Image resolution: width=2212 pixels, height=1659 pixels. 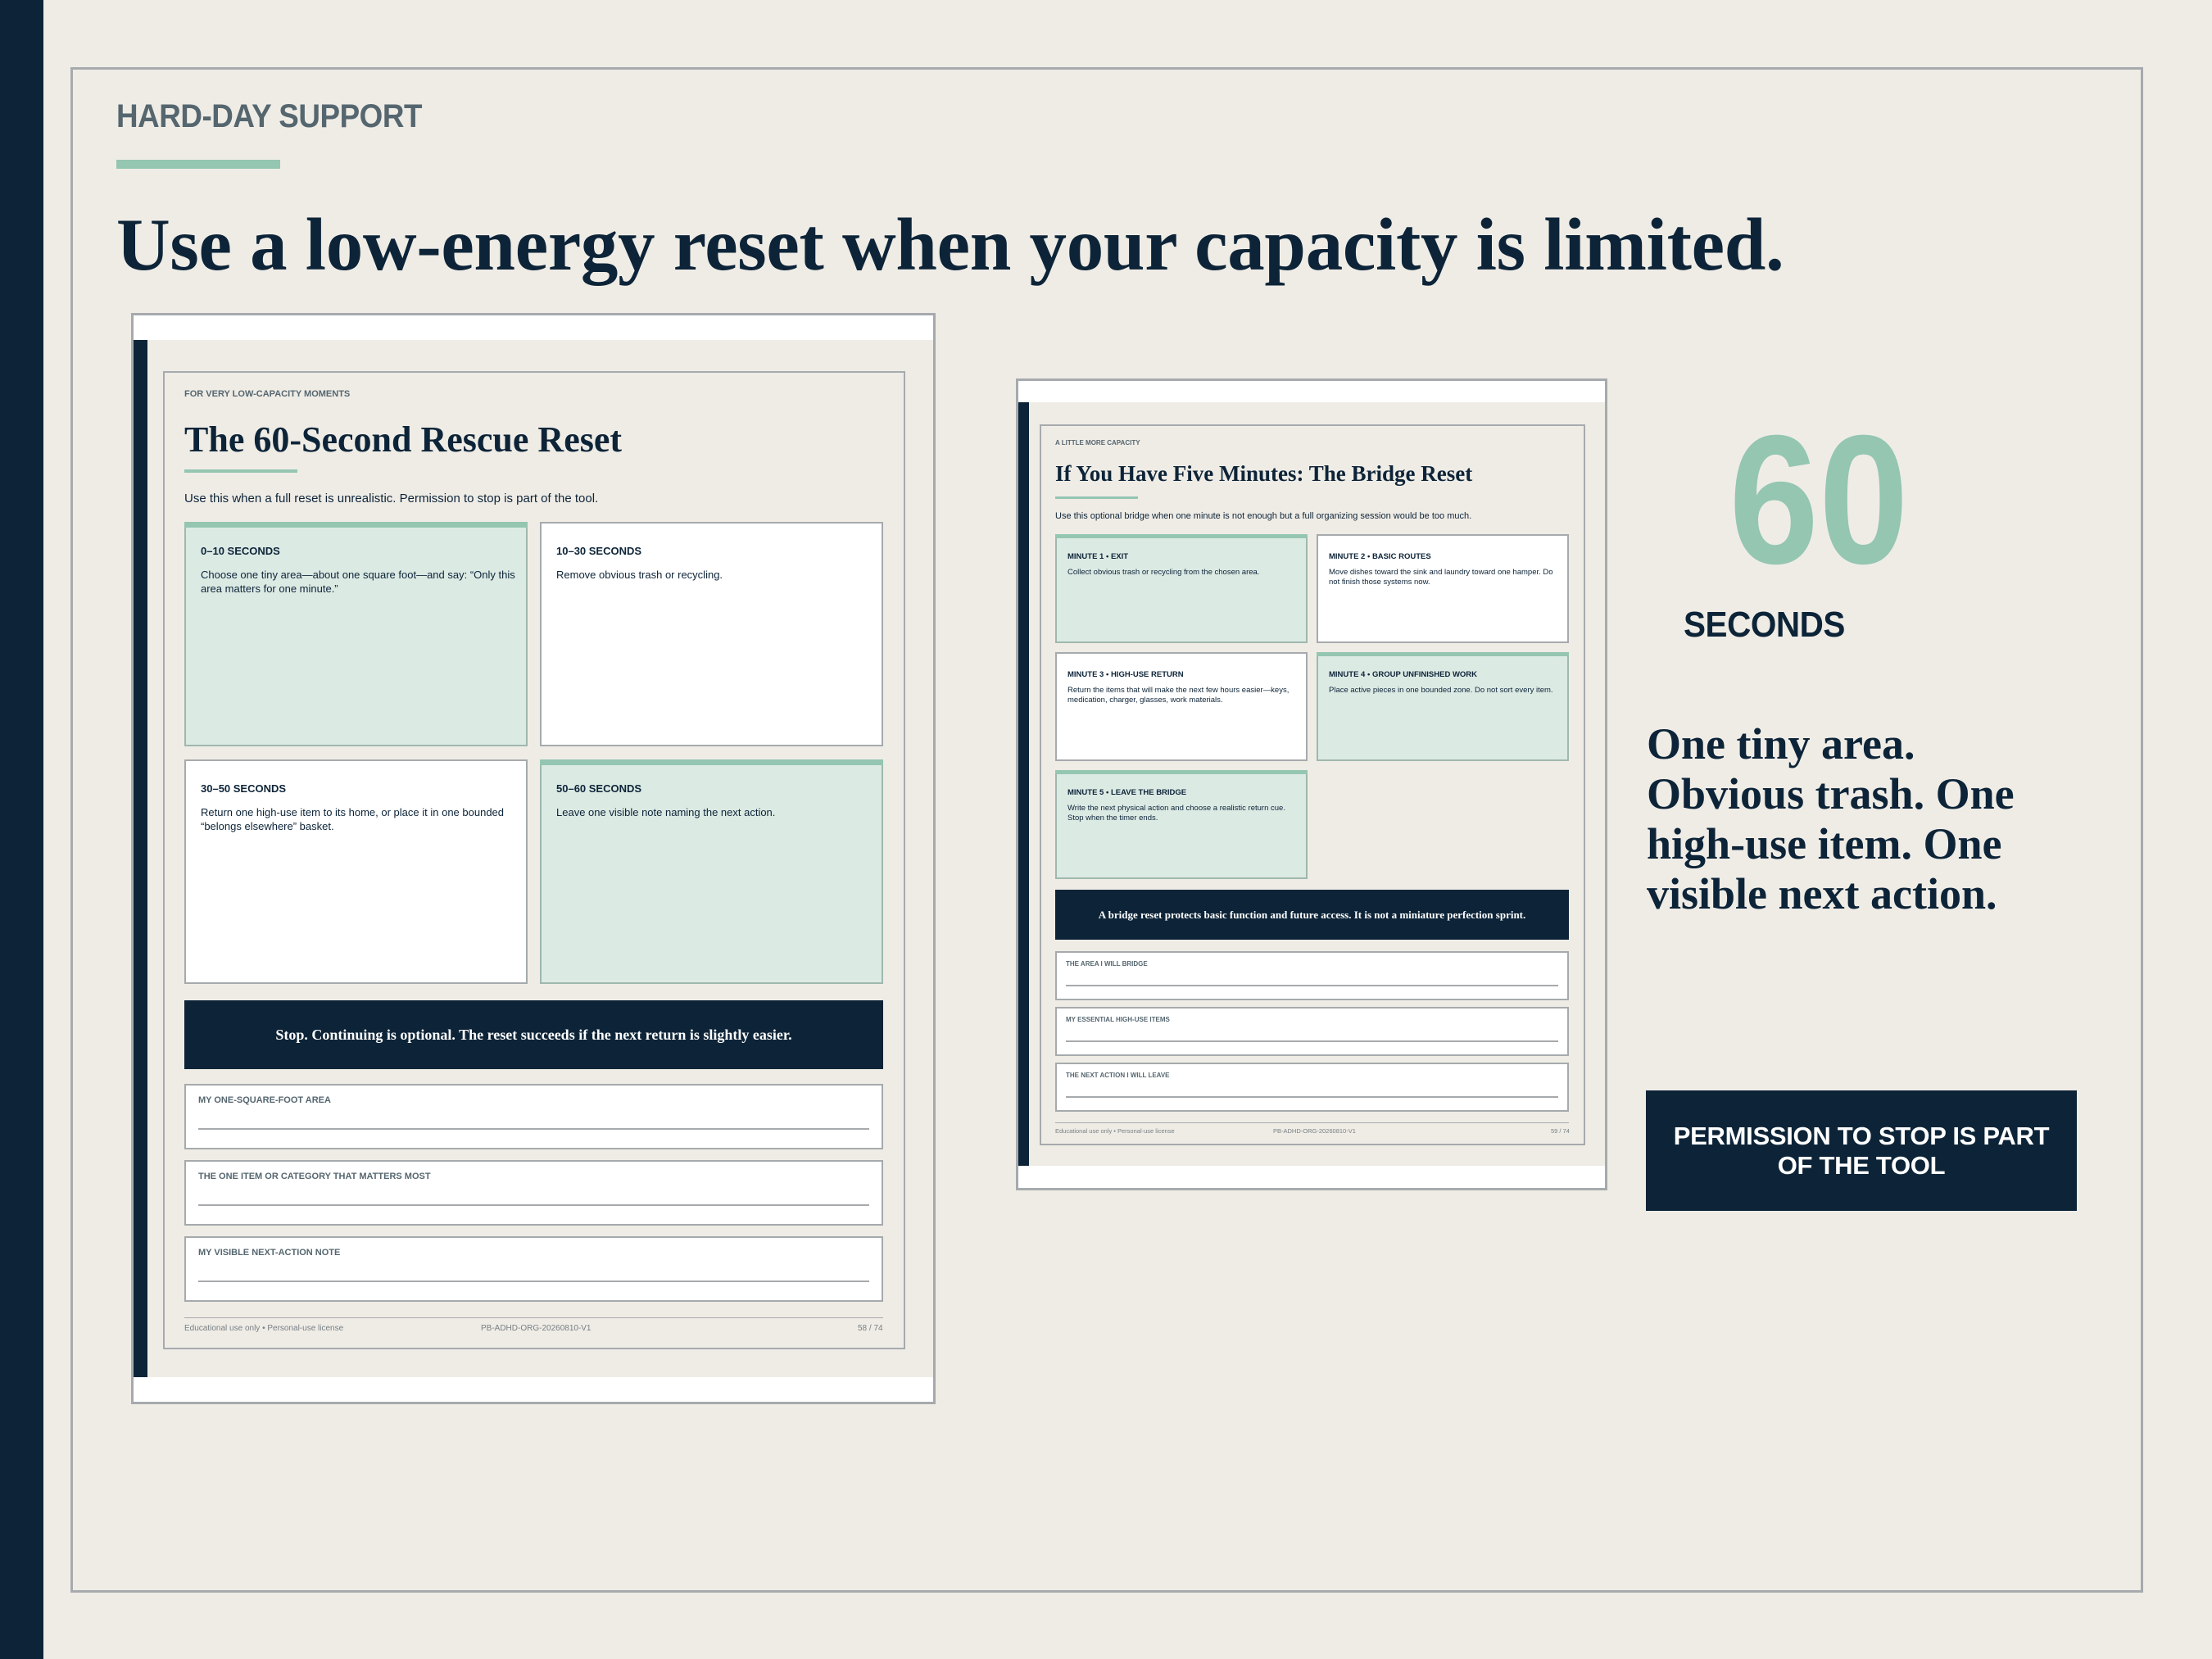 I want to click on eyebrow-rule, so click(x=198, y=164).